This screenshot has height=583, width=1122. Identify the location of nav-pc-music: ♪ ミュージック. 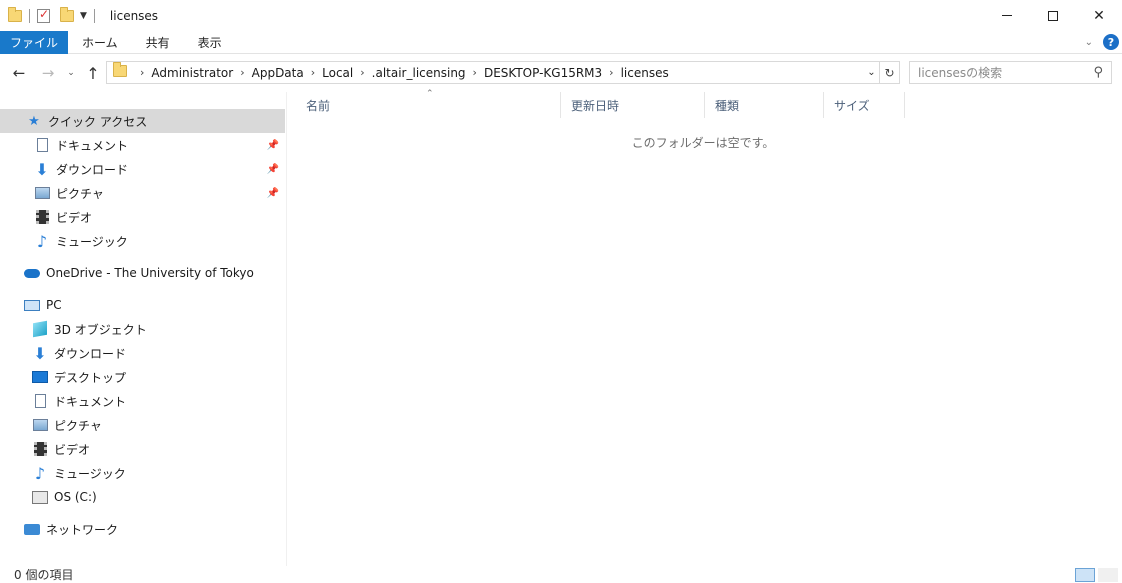
(142, 473).